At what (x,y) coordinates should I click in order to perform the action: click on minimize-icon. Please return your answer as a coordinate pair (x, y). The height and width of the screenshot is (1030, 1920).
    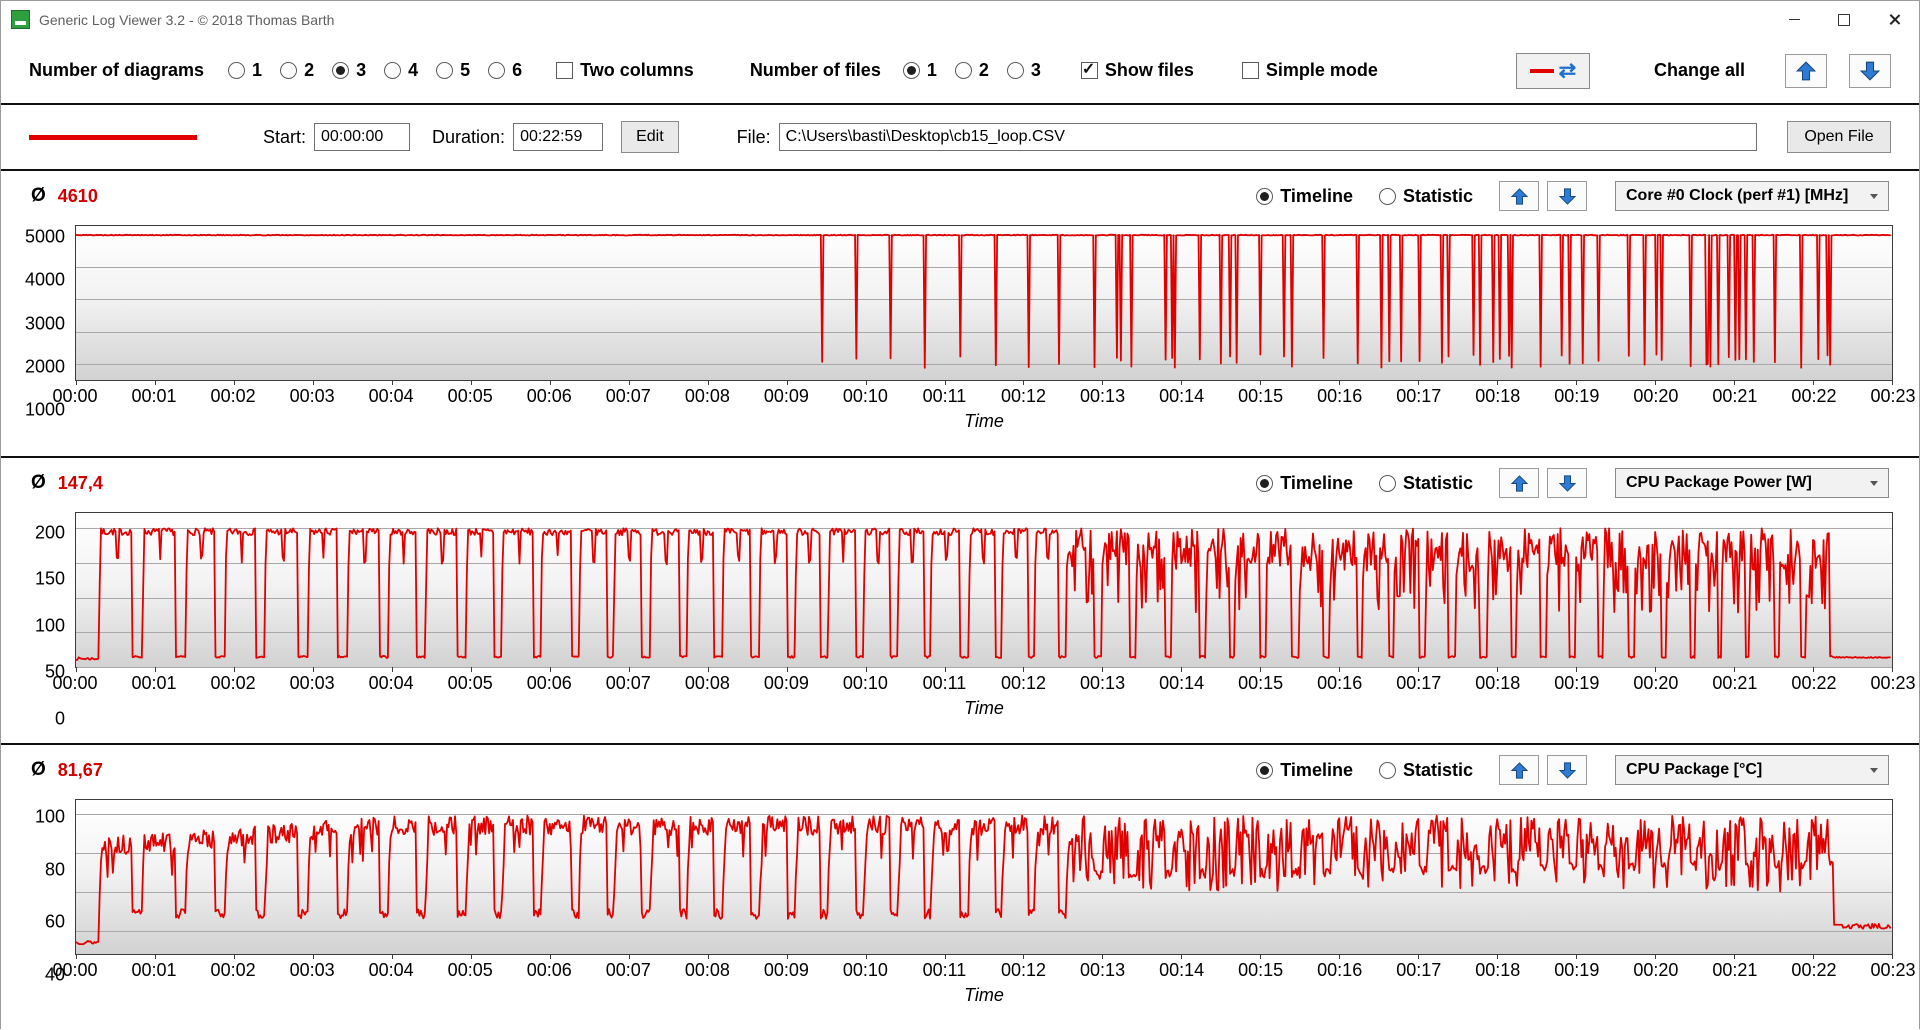
    Looking at the image, I should click on (1794, 19).